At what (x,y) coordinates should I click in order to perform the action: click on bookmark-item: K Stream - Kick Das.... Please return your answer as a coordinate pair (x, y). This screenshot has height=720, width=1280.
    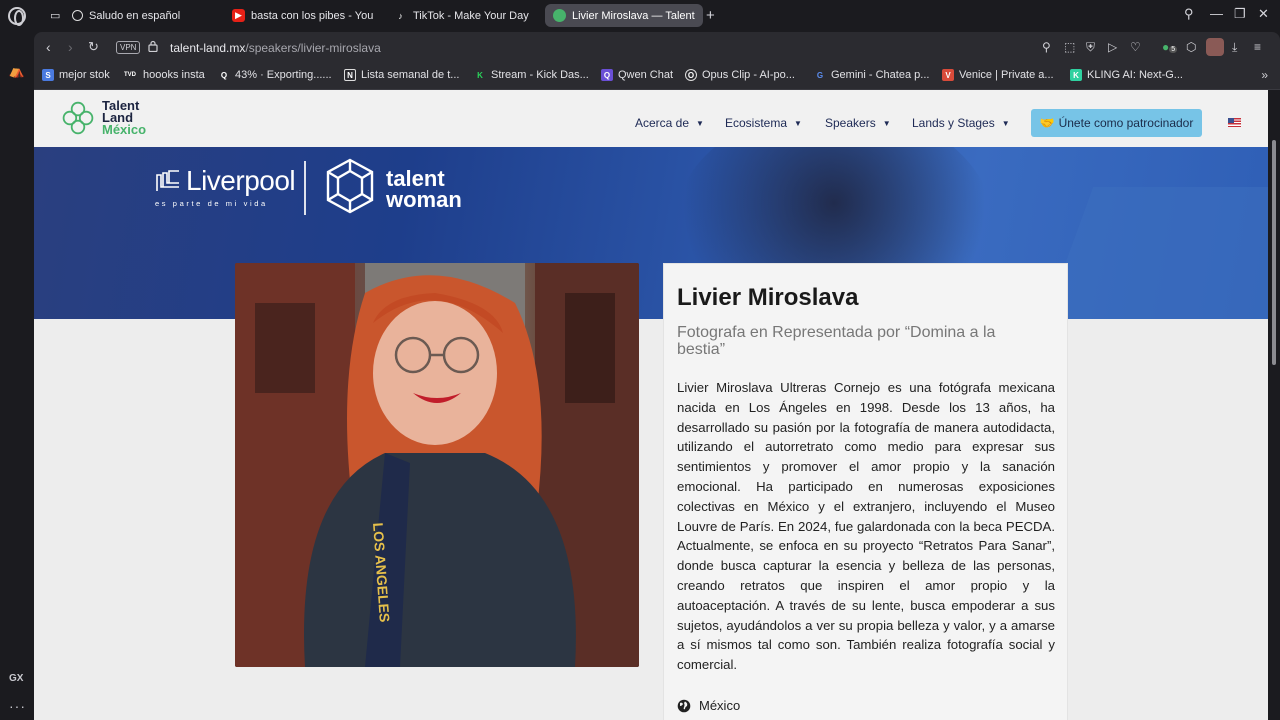
    Looking at the image, I should click on (531, 75).